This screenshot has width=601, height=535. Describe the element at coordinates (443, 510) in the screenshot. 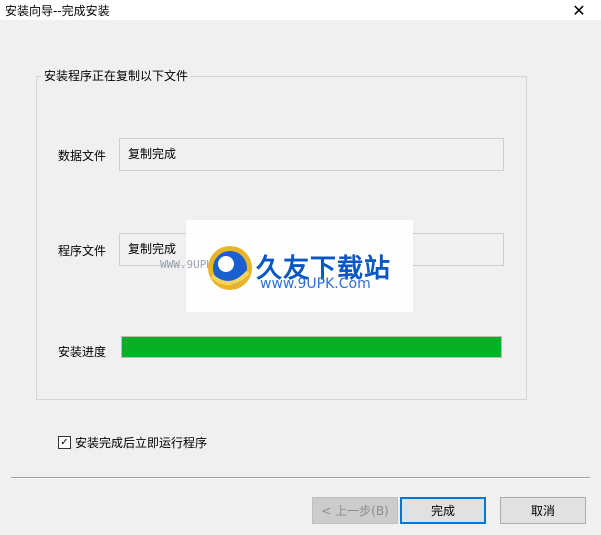

I see `finish-button: 完成` at that location.